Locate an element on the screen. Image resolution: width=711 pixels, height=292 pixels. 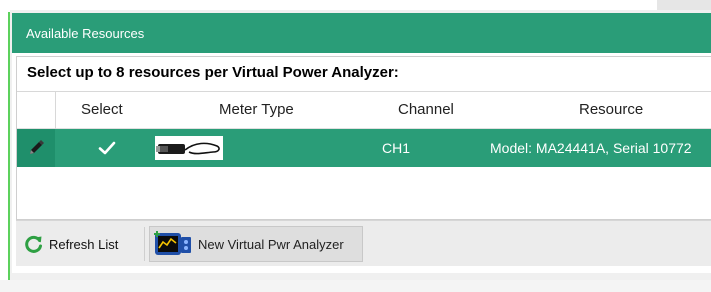
window-bottom-edge is located at coordinates (355, 286).